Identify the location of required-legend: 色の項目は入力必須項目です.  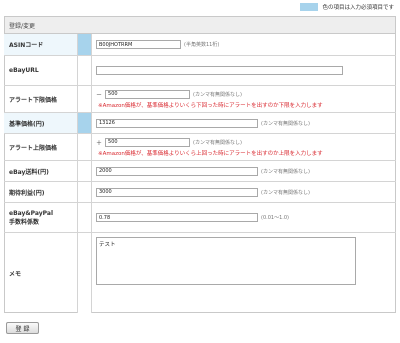
(347, 7).